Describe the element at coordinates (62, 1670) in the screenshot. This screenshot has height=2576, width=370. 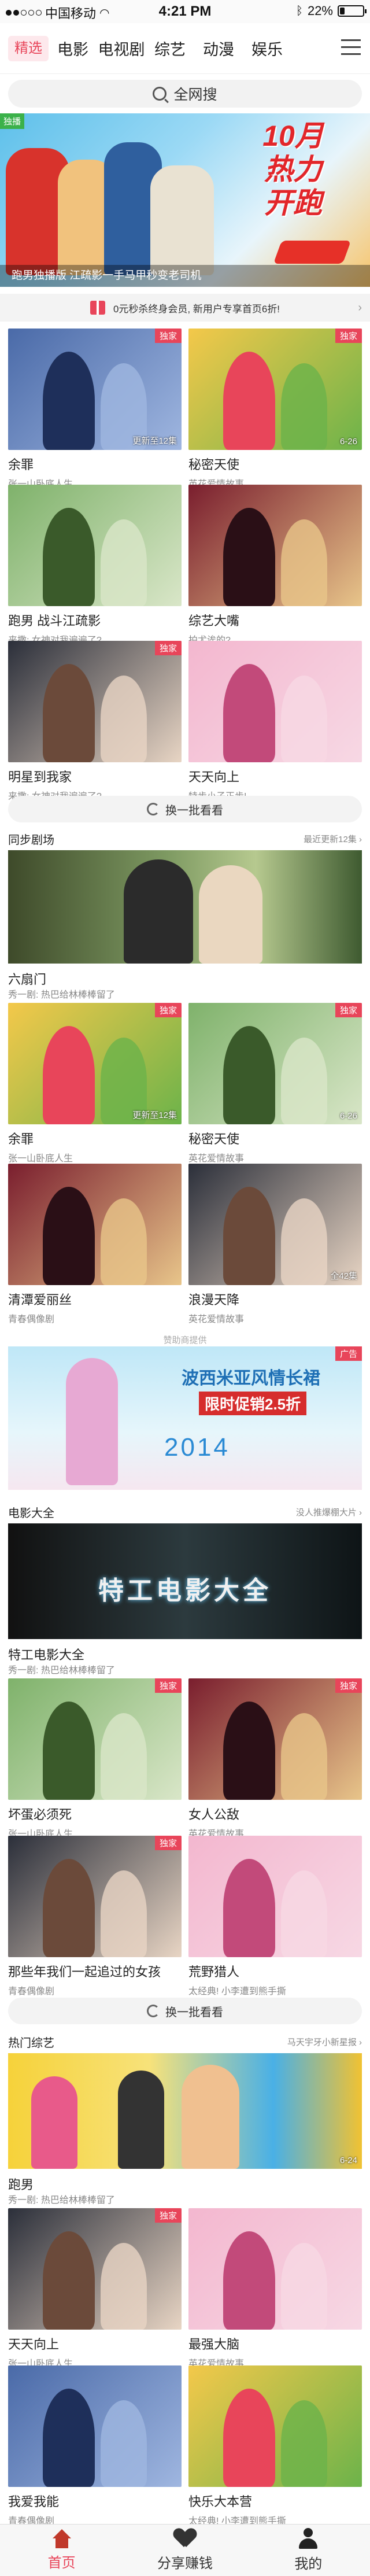
I see `movie-main-sub: 秀一剧: 热巴给林棒棒留了` at that location.